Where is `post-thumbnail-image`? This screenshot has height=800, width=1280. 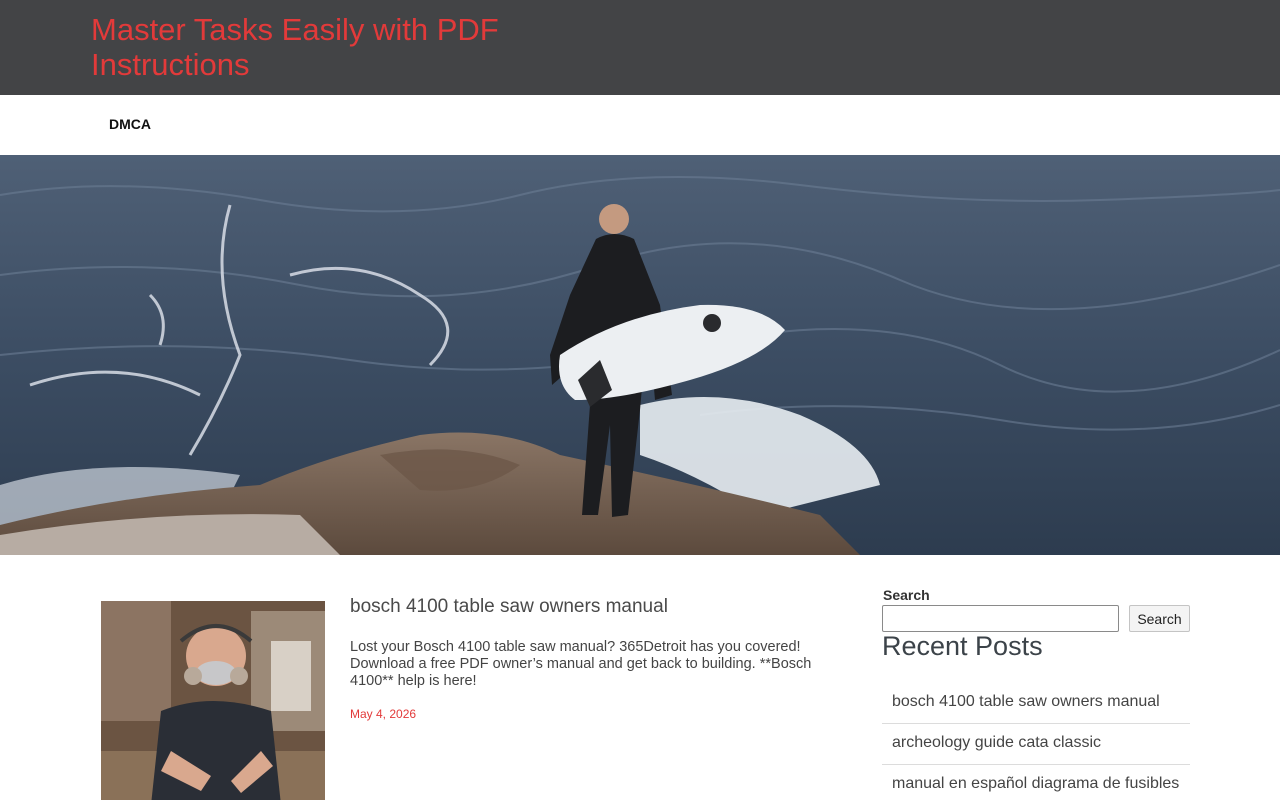 post-thumbnail-image is located at coordinates (213, 700).